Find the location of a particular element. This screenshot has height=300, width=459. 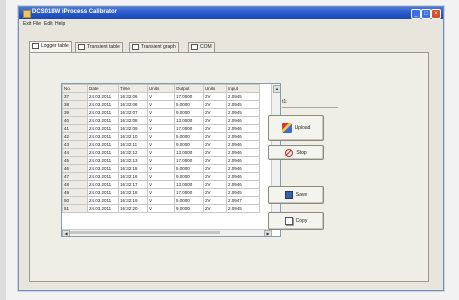

scroll-up-icon: ▲ is located at coordinates (276, 89).